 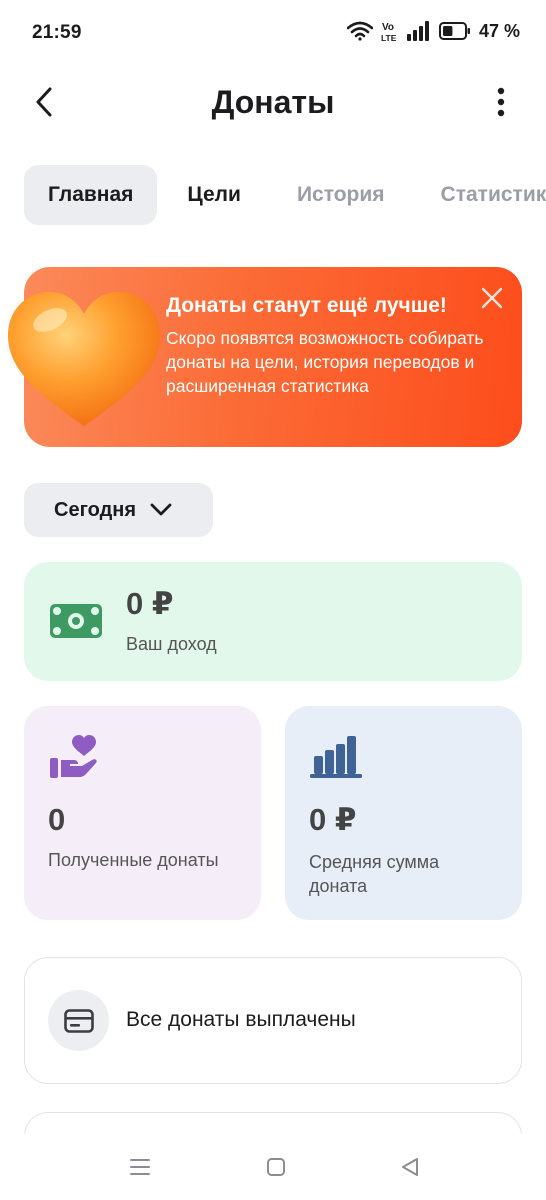 I want to click on svg-text: Vo, so click(x=388, y=27).